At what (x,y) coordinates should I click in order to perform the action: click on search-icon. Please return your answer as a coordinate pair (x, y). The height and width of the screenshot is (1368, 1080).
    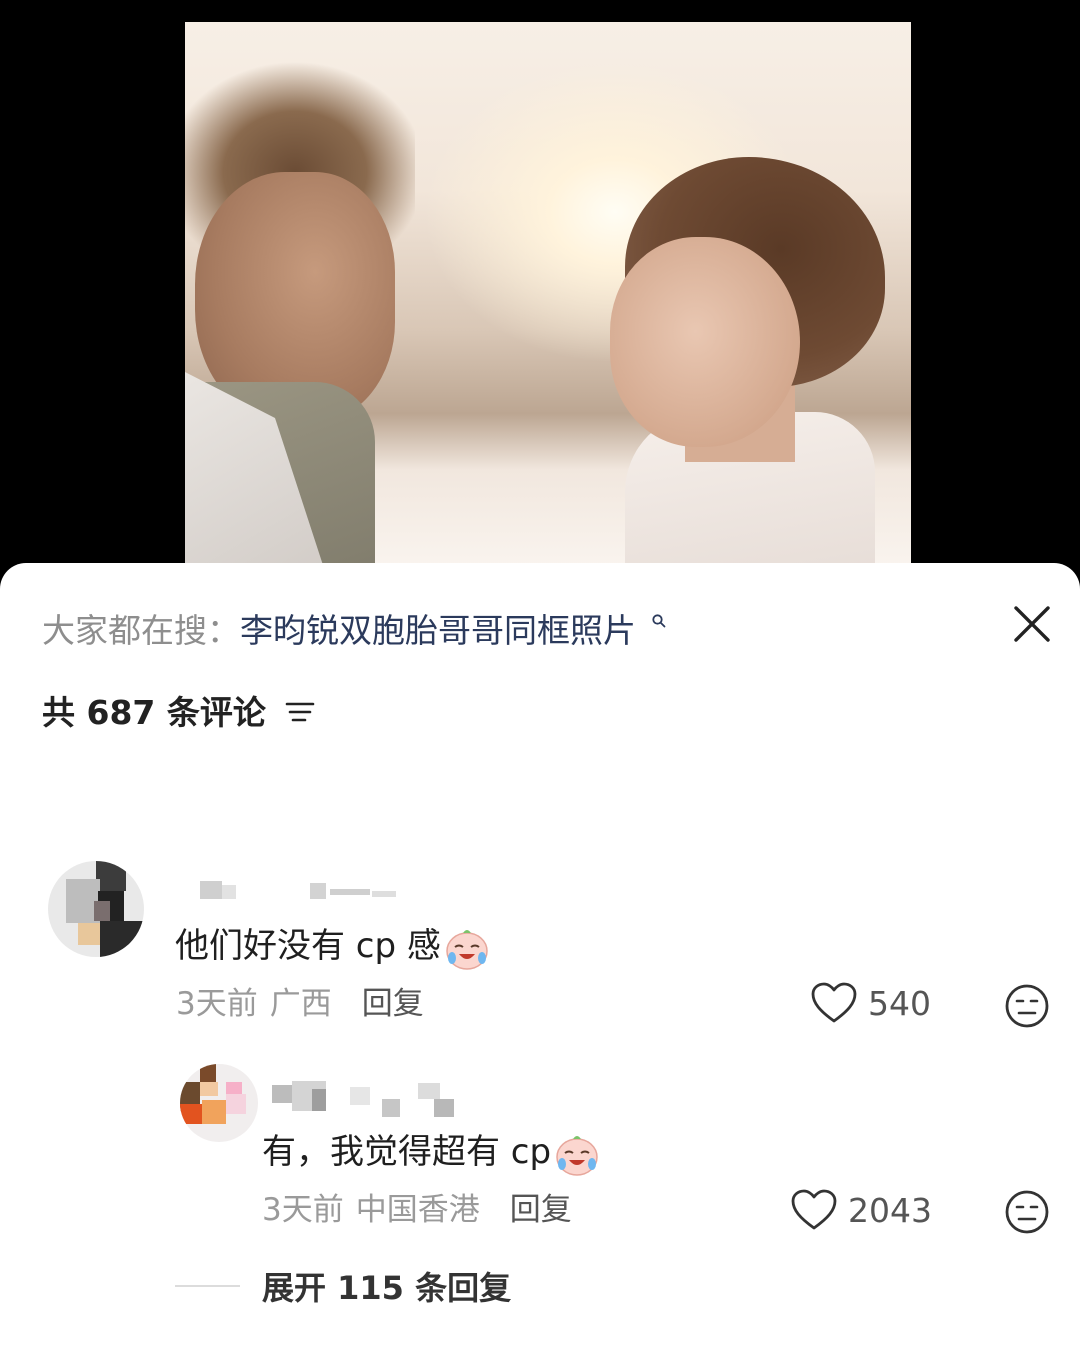
    Looking at the image, I should click on (658, 621).